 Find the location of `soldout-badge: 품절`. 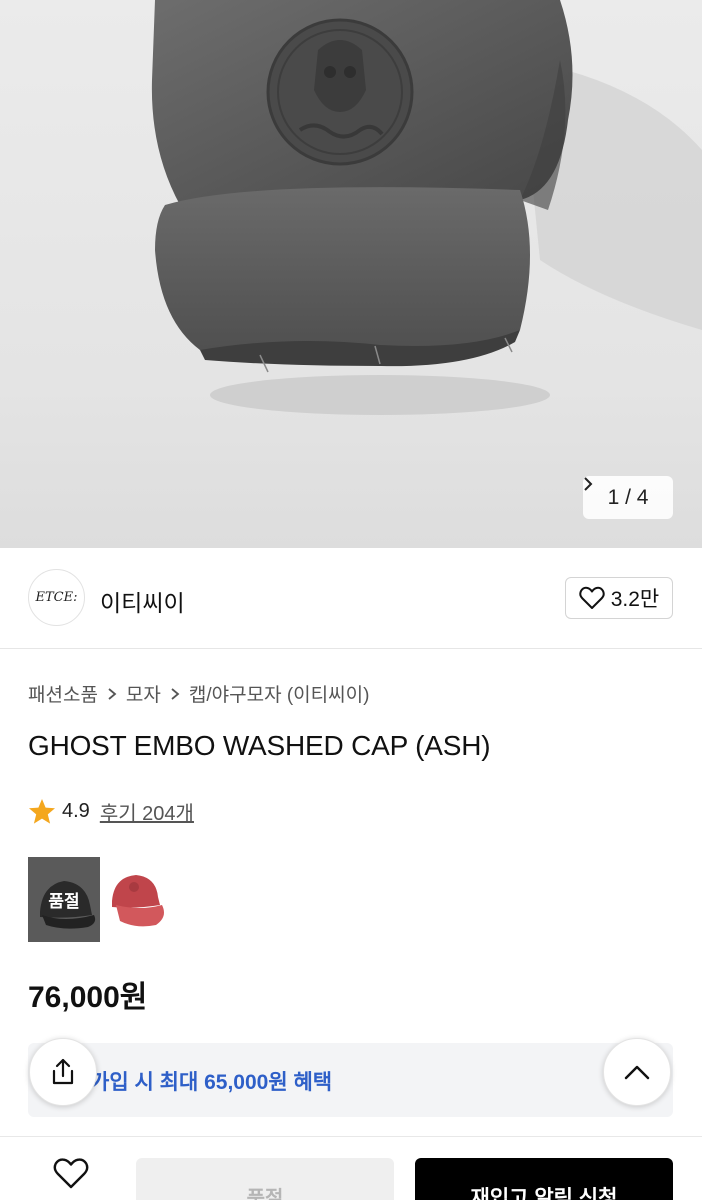

soldout-badge: 품절 is located at coordinates (64, 901).